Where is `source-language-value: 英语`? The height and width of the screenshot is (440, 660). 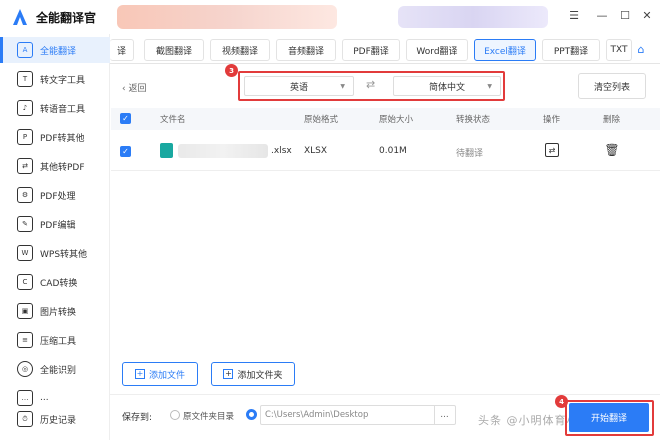
source-language-value: 英语 is located at coordinates (298, 87).